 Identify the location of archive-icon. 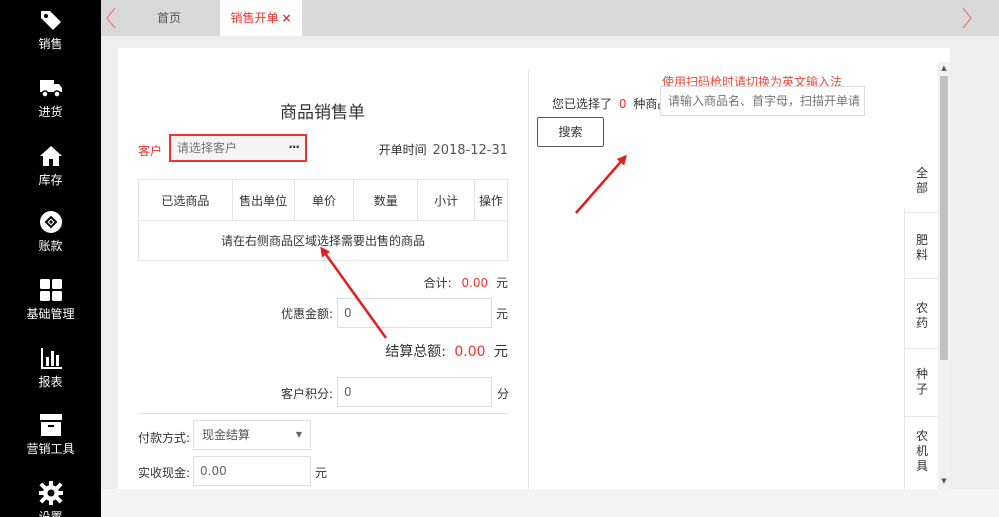
(50, 425).